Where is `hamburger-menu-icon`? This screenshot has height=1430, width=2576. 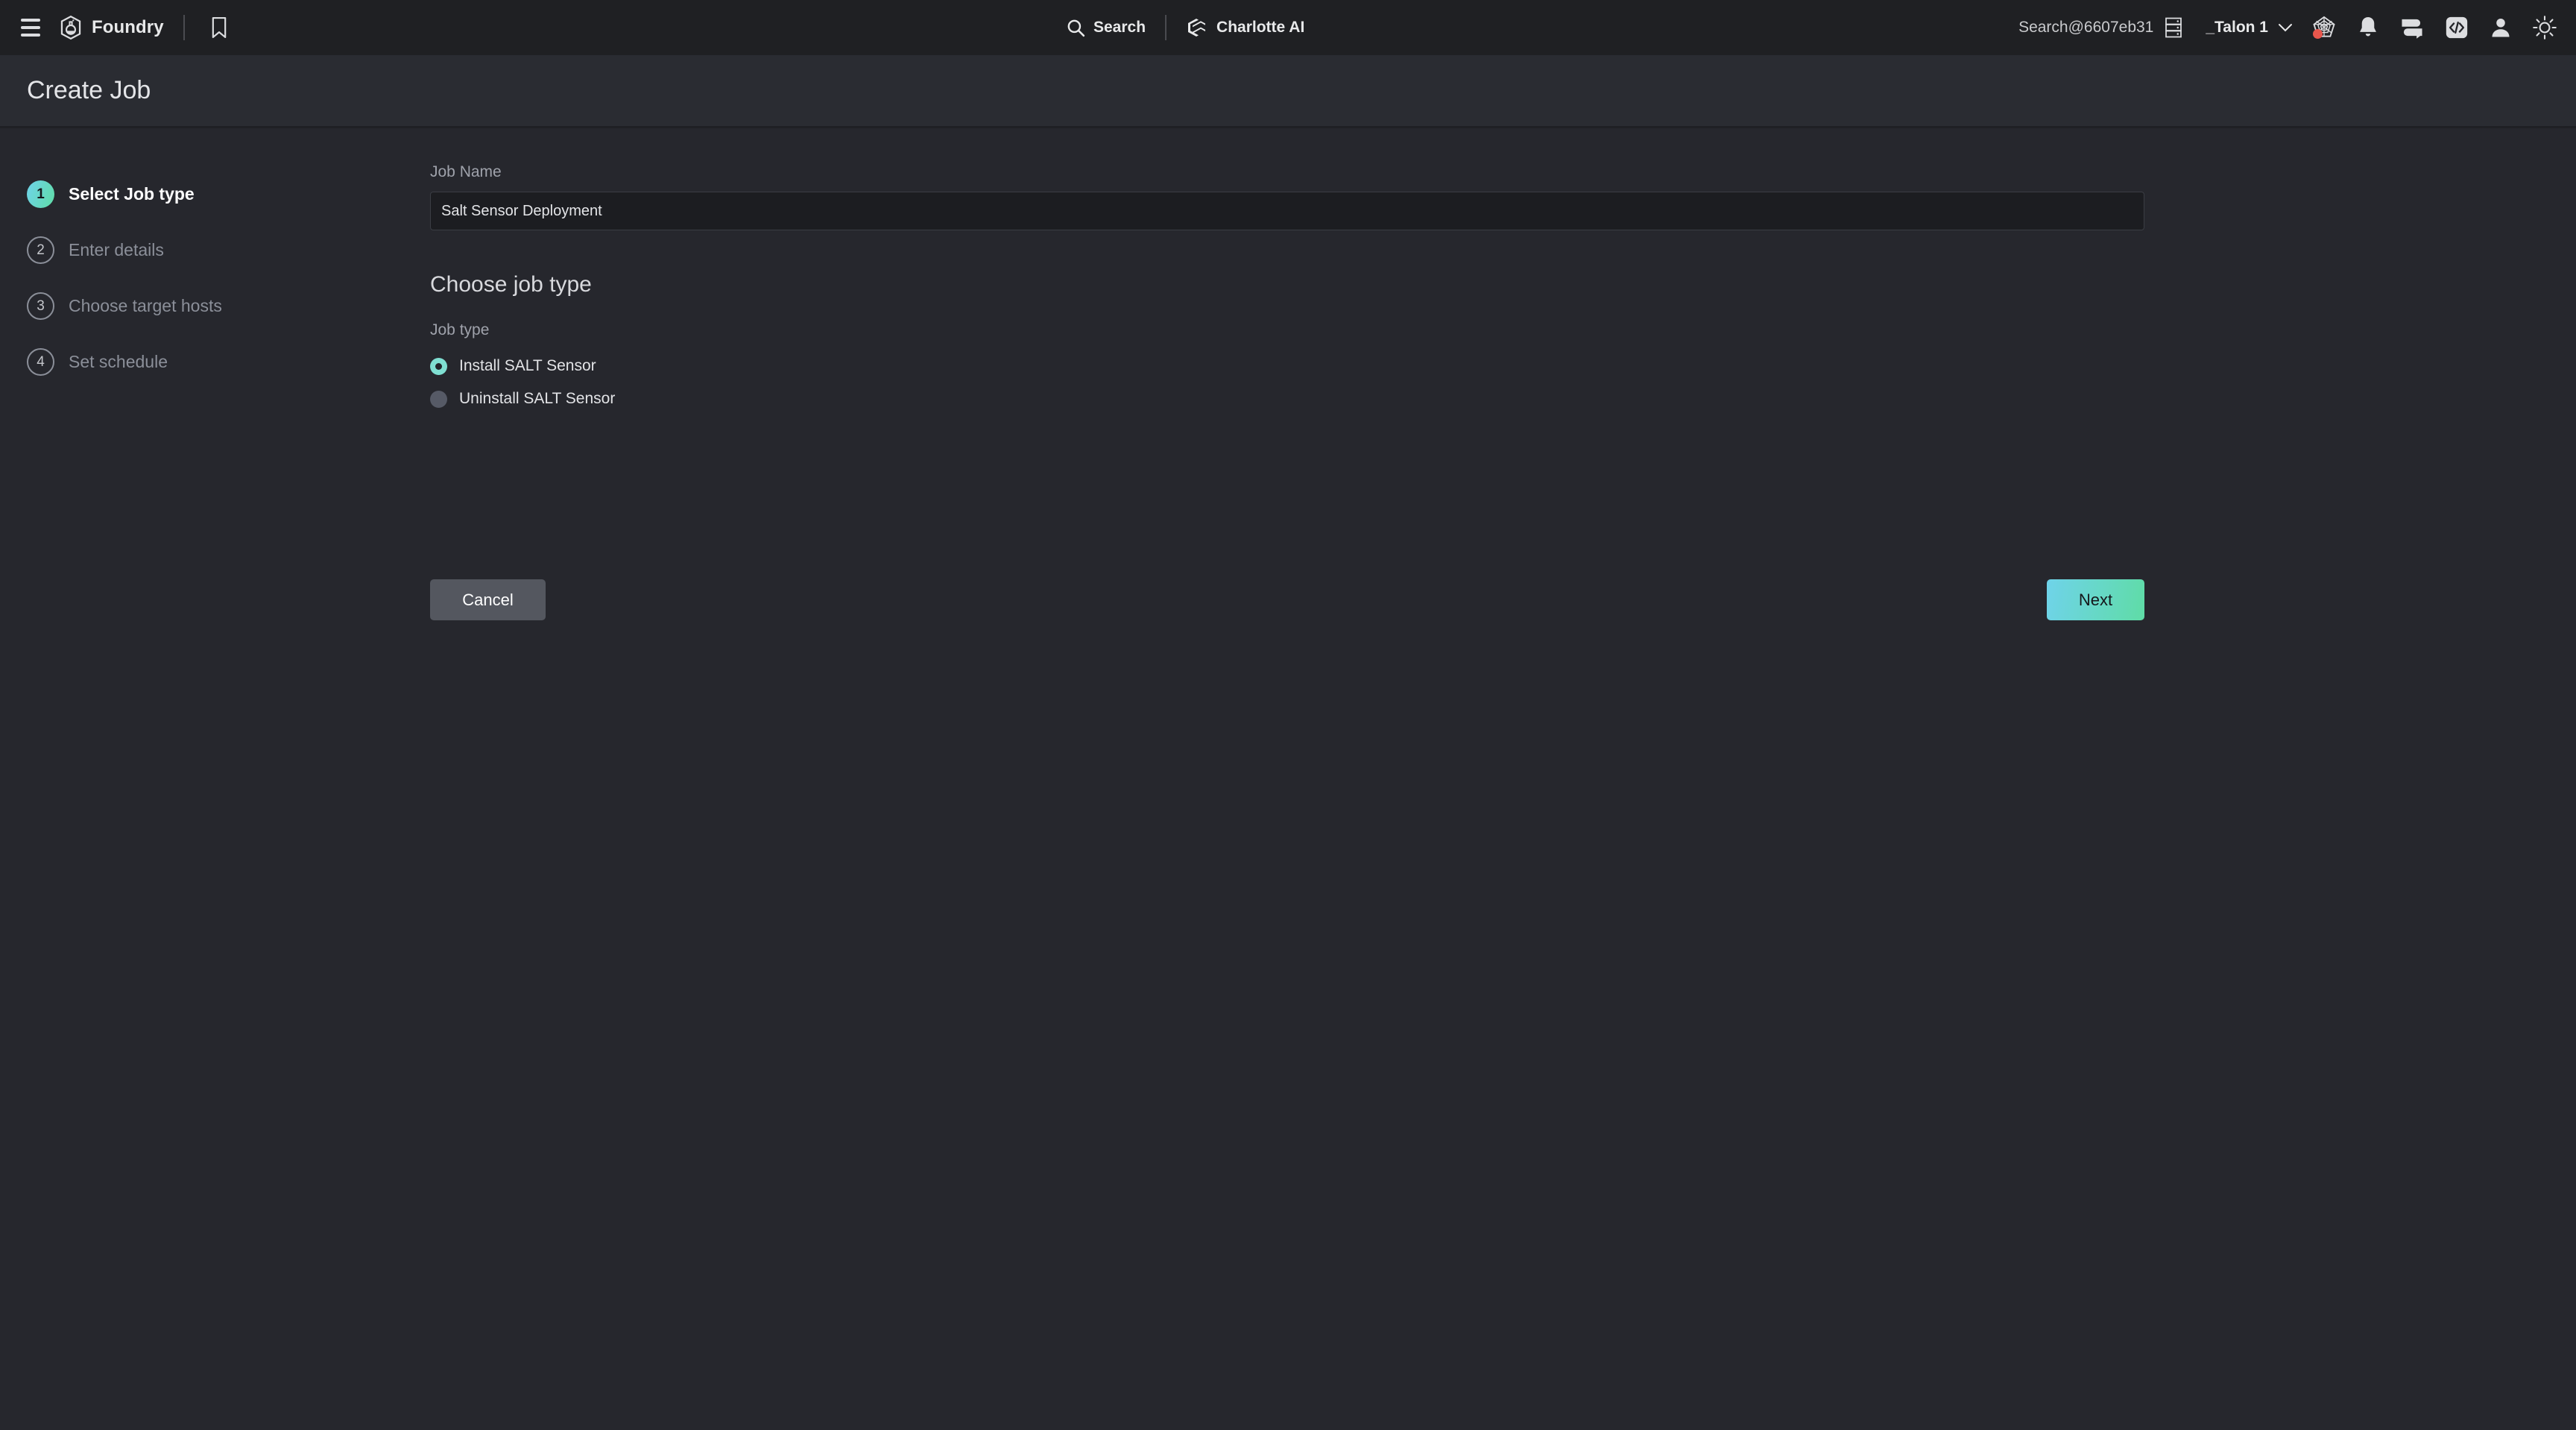 hamburger-menu-icon is located at coordinates (30, 27).